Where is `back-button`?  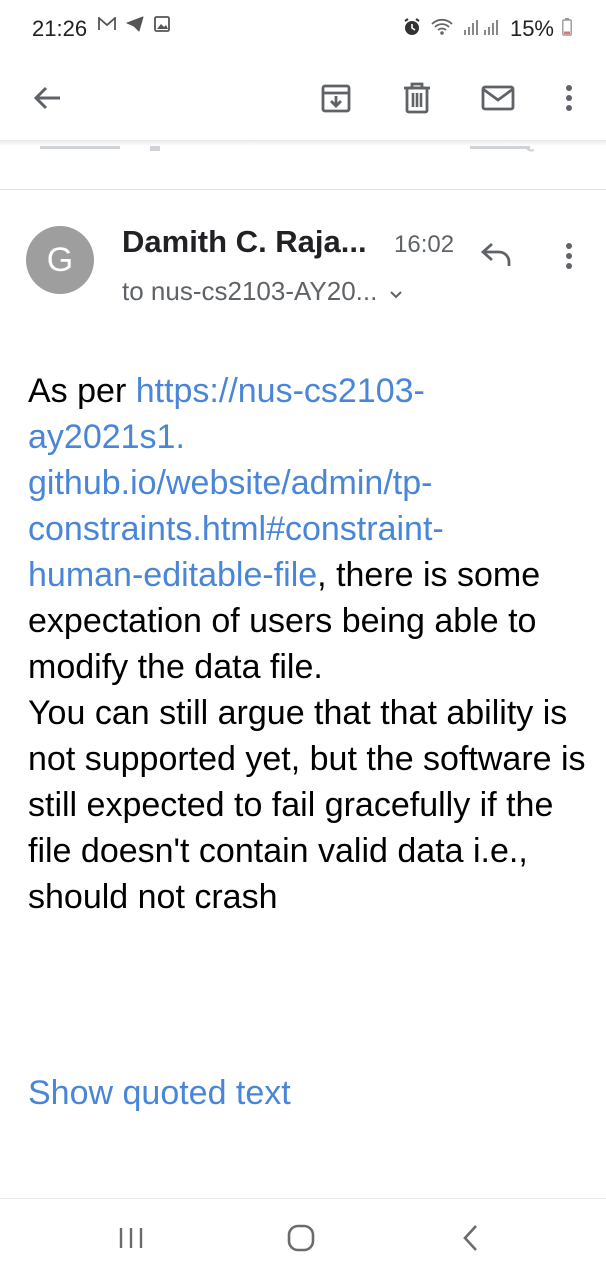
back-button is located at coordinates (47, 100).